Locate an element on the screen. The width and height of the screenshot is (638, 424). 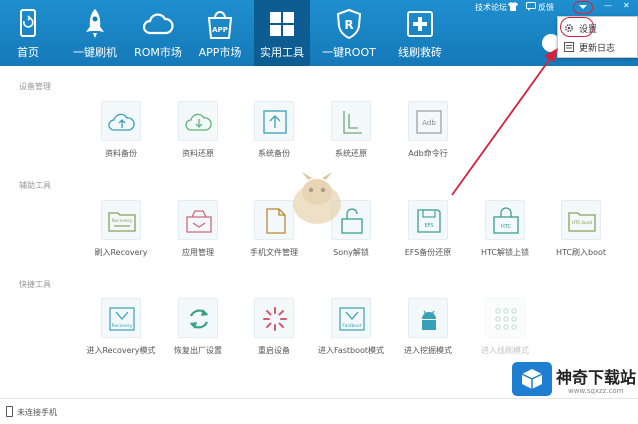
close-button: ✕ is located at coordinates (626, 5).